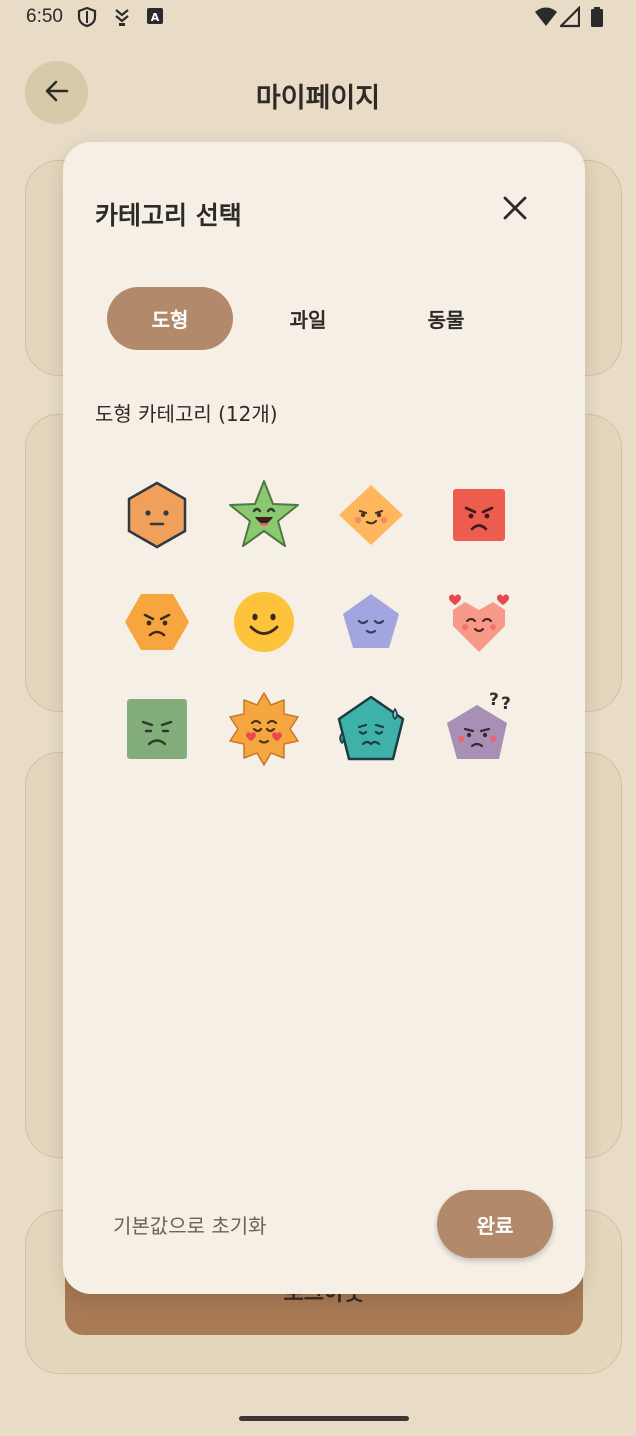 Image resolution: width=636 pixels, height=1436 pixels. Describe the element at coordinates (569, 18) in the screenshot. I see `signal-icon` at that location.